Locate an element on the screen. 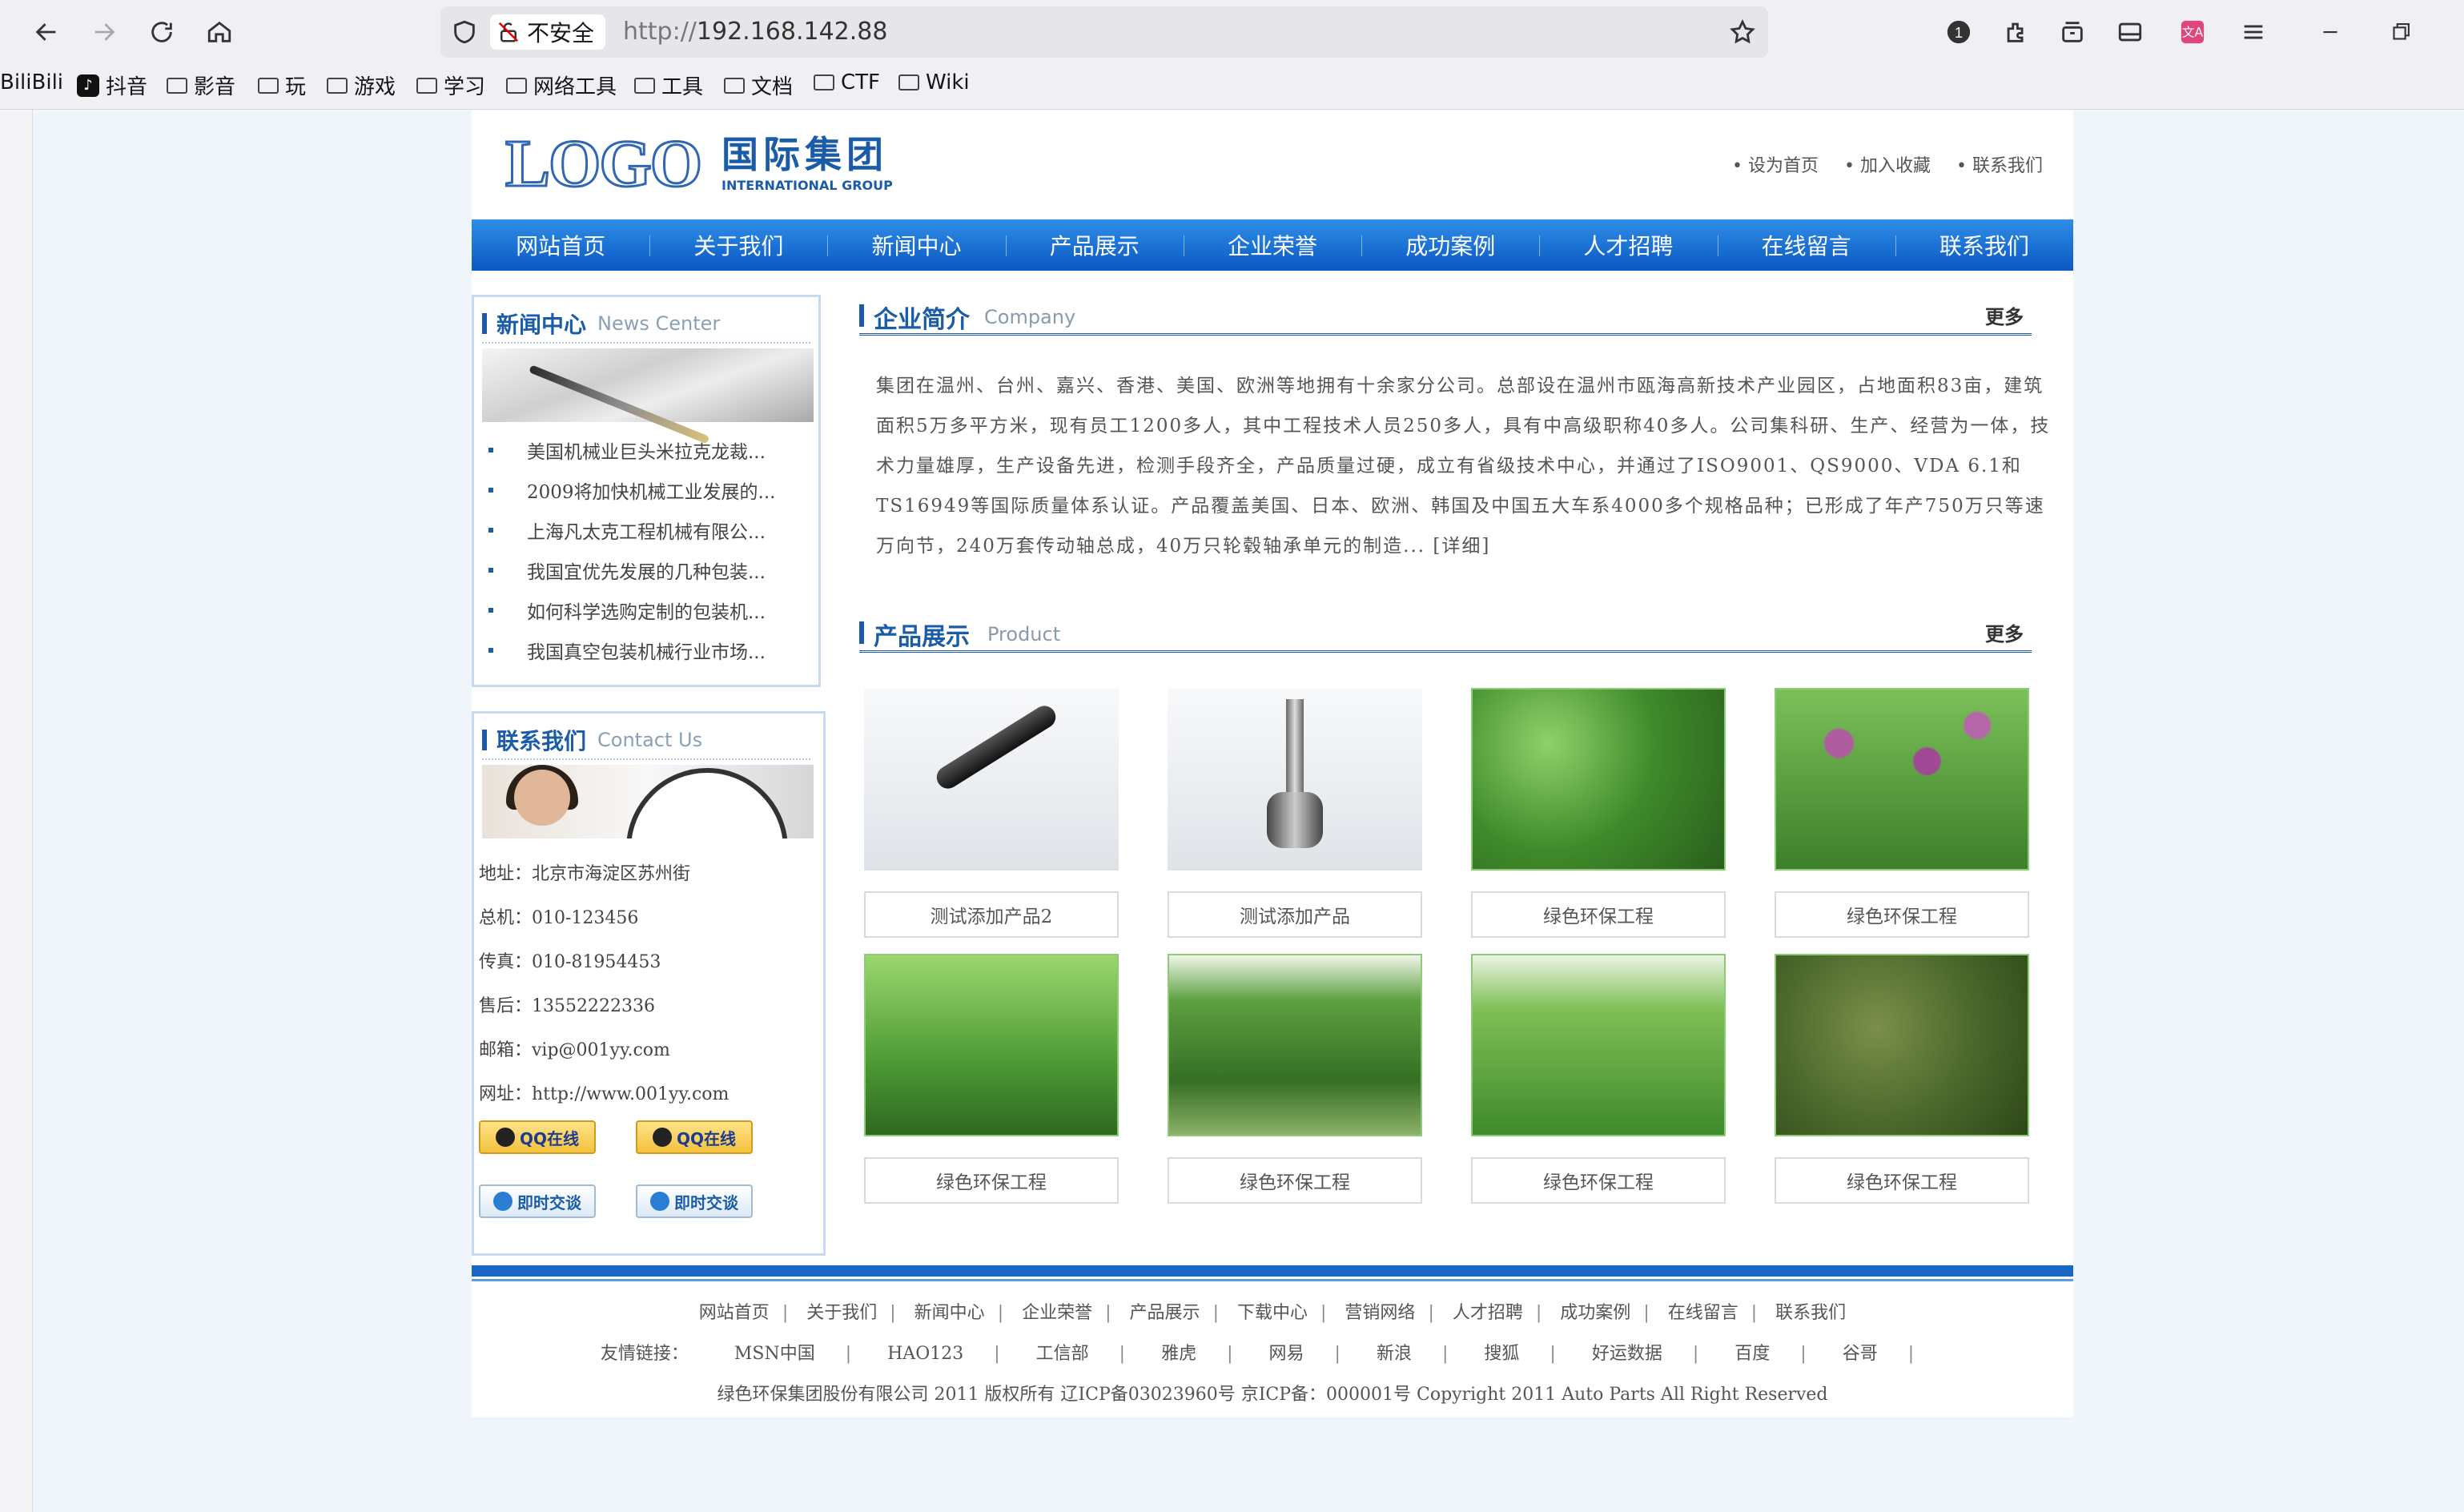 This screenshot has height=1512, width=2464. footer-link: 联系我们 is located at coordinates (1810, 1313).